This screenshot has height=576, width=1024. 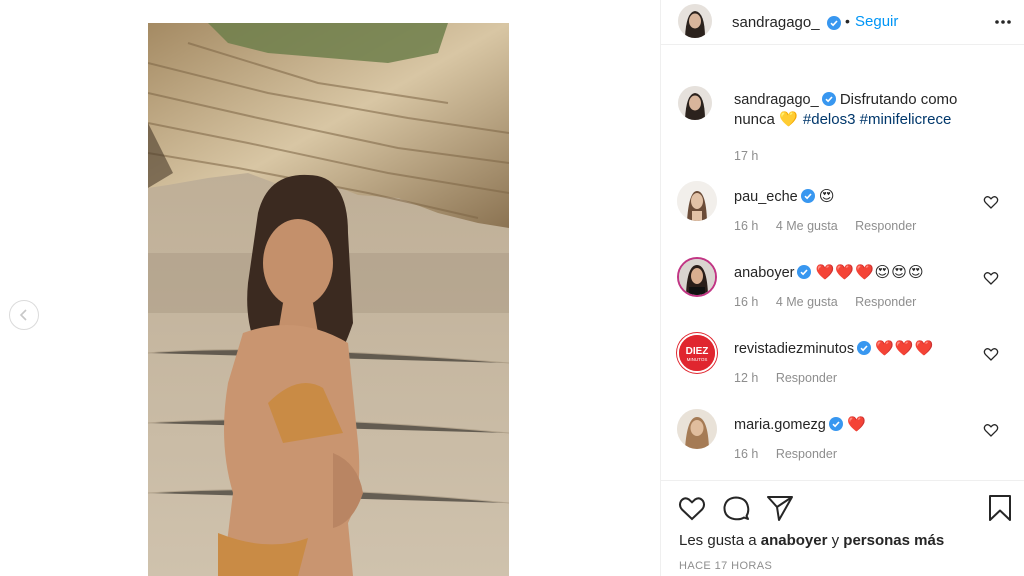 What do you see at coordinates (725, 566) in the screenshot?
I see `post-timestamp: HACE 17 HORAS` at bounding box center [725, 566].